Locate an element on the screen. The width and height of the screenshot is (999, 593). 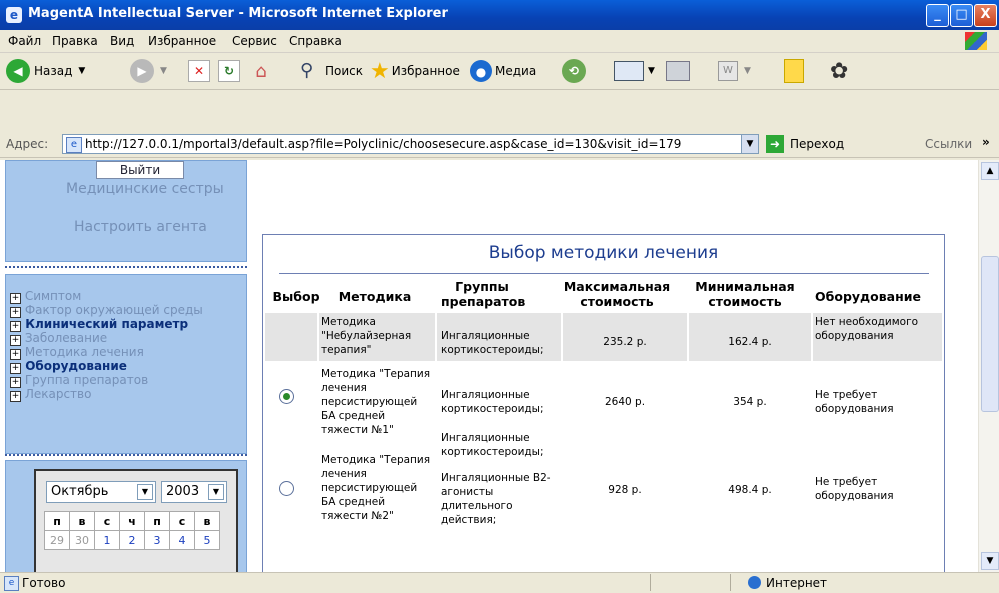
calendar-day: 2 is located at coordinates (132, 540).